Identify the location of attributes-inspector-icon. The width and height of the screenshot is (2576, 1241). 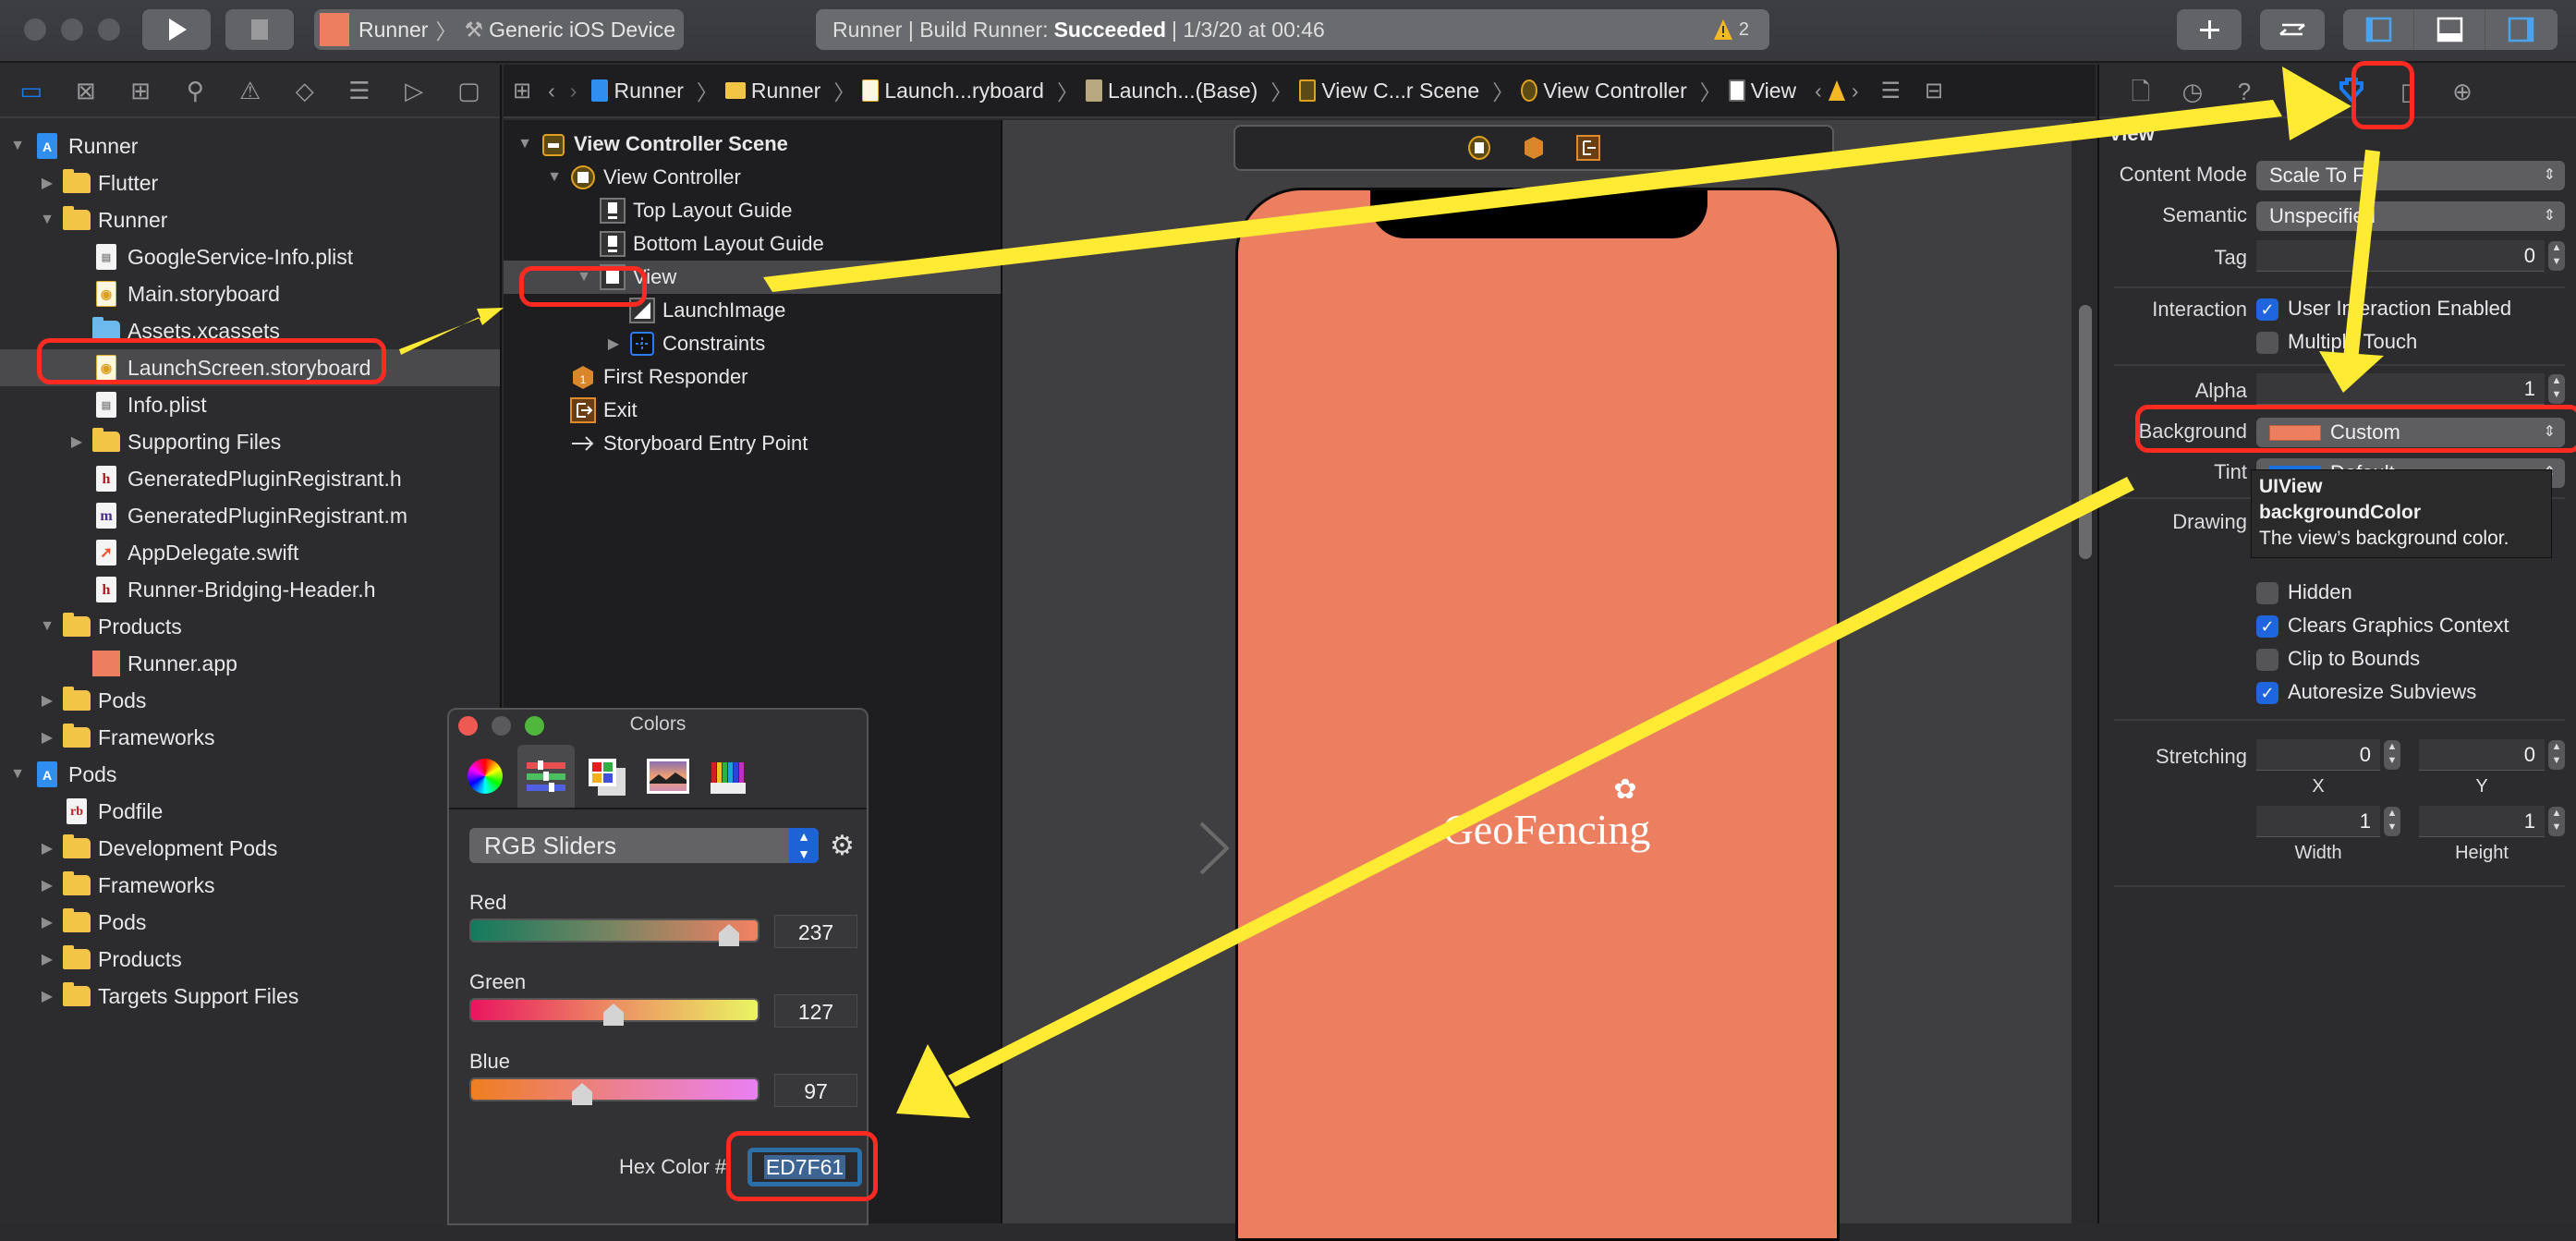
(2351, 92).